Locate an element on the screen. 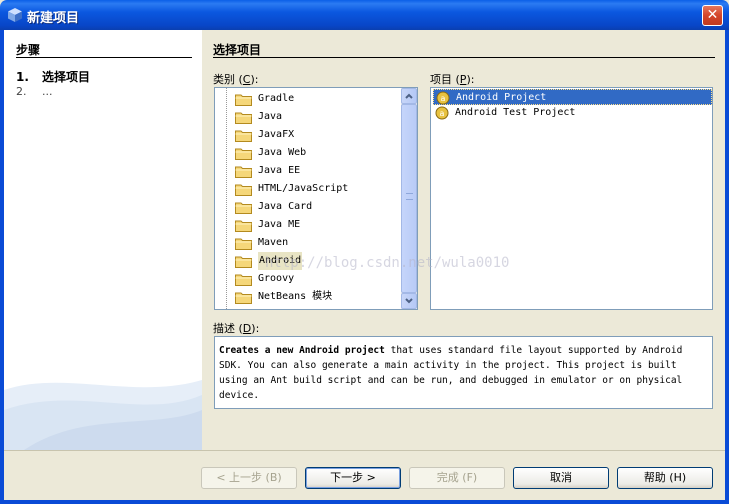  category-item: JavaFX is located at coordinates (325, 135).